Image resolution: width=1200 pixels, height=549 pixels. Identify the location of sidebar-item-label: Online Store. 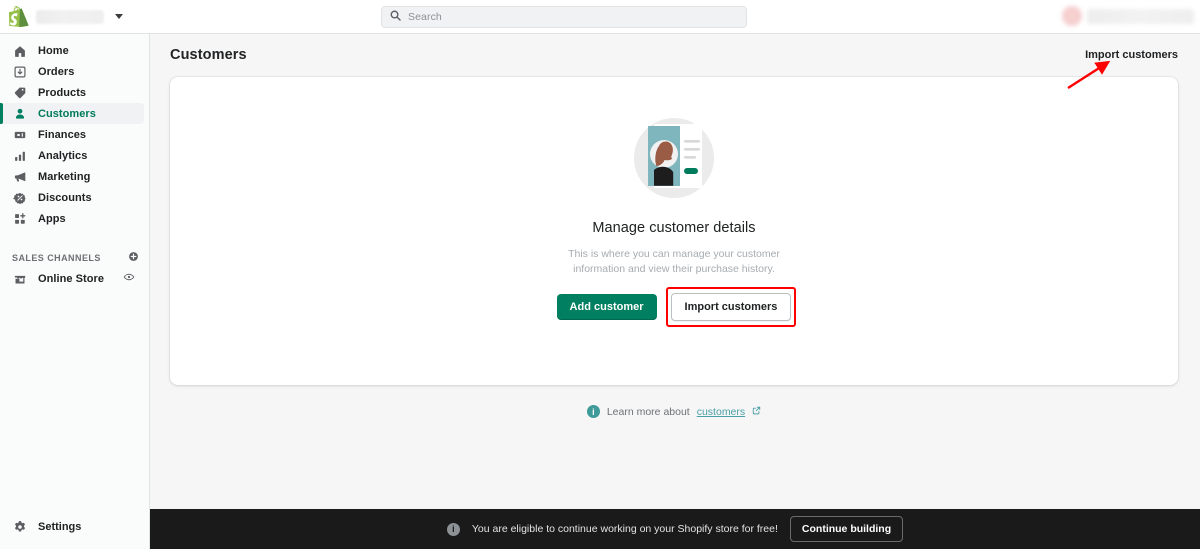
(71, 278).